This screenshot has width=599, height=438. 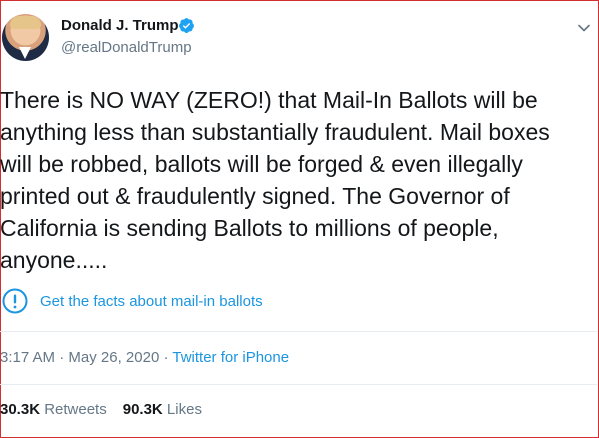 I want to click on fact-check-link: Get the facts about mail-in ballots, so click(x=132, y=301).